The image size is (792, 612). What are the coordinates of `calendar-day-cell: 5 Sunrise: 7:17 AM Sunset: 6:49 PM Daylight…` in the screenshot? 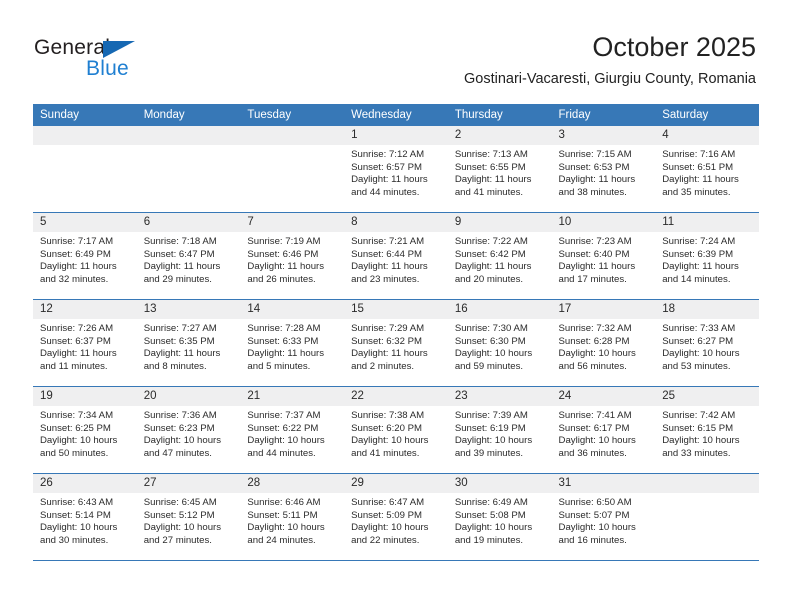 It's located at (85, 256).